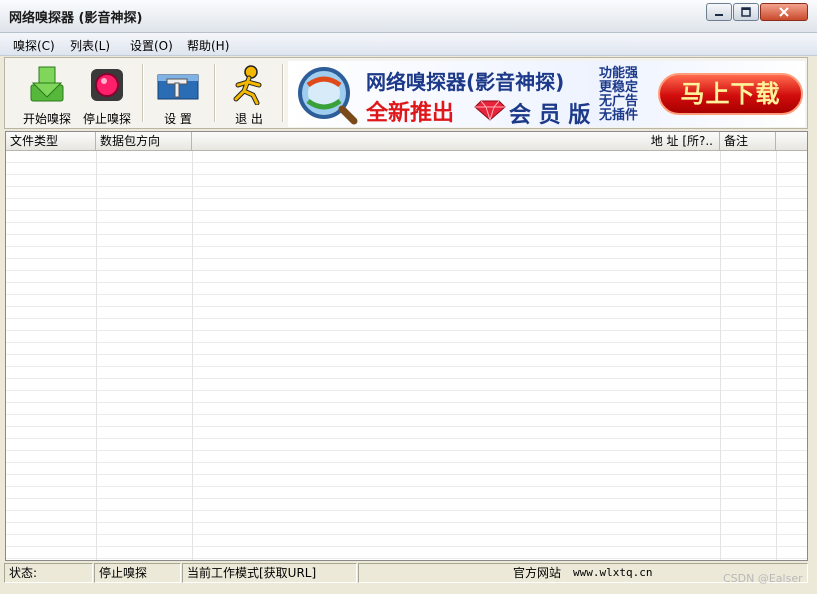 Image resolution: width=817 pixels, height=594 pixels. Describe the element at coordinates (490, 110) in the screenshot. I see `diamond-icon` at that location.